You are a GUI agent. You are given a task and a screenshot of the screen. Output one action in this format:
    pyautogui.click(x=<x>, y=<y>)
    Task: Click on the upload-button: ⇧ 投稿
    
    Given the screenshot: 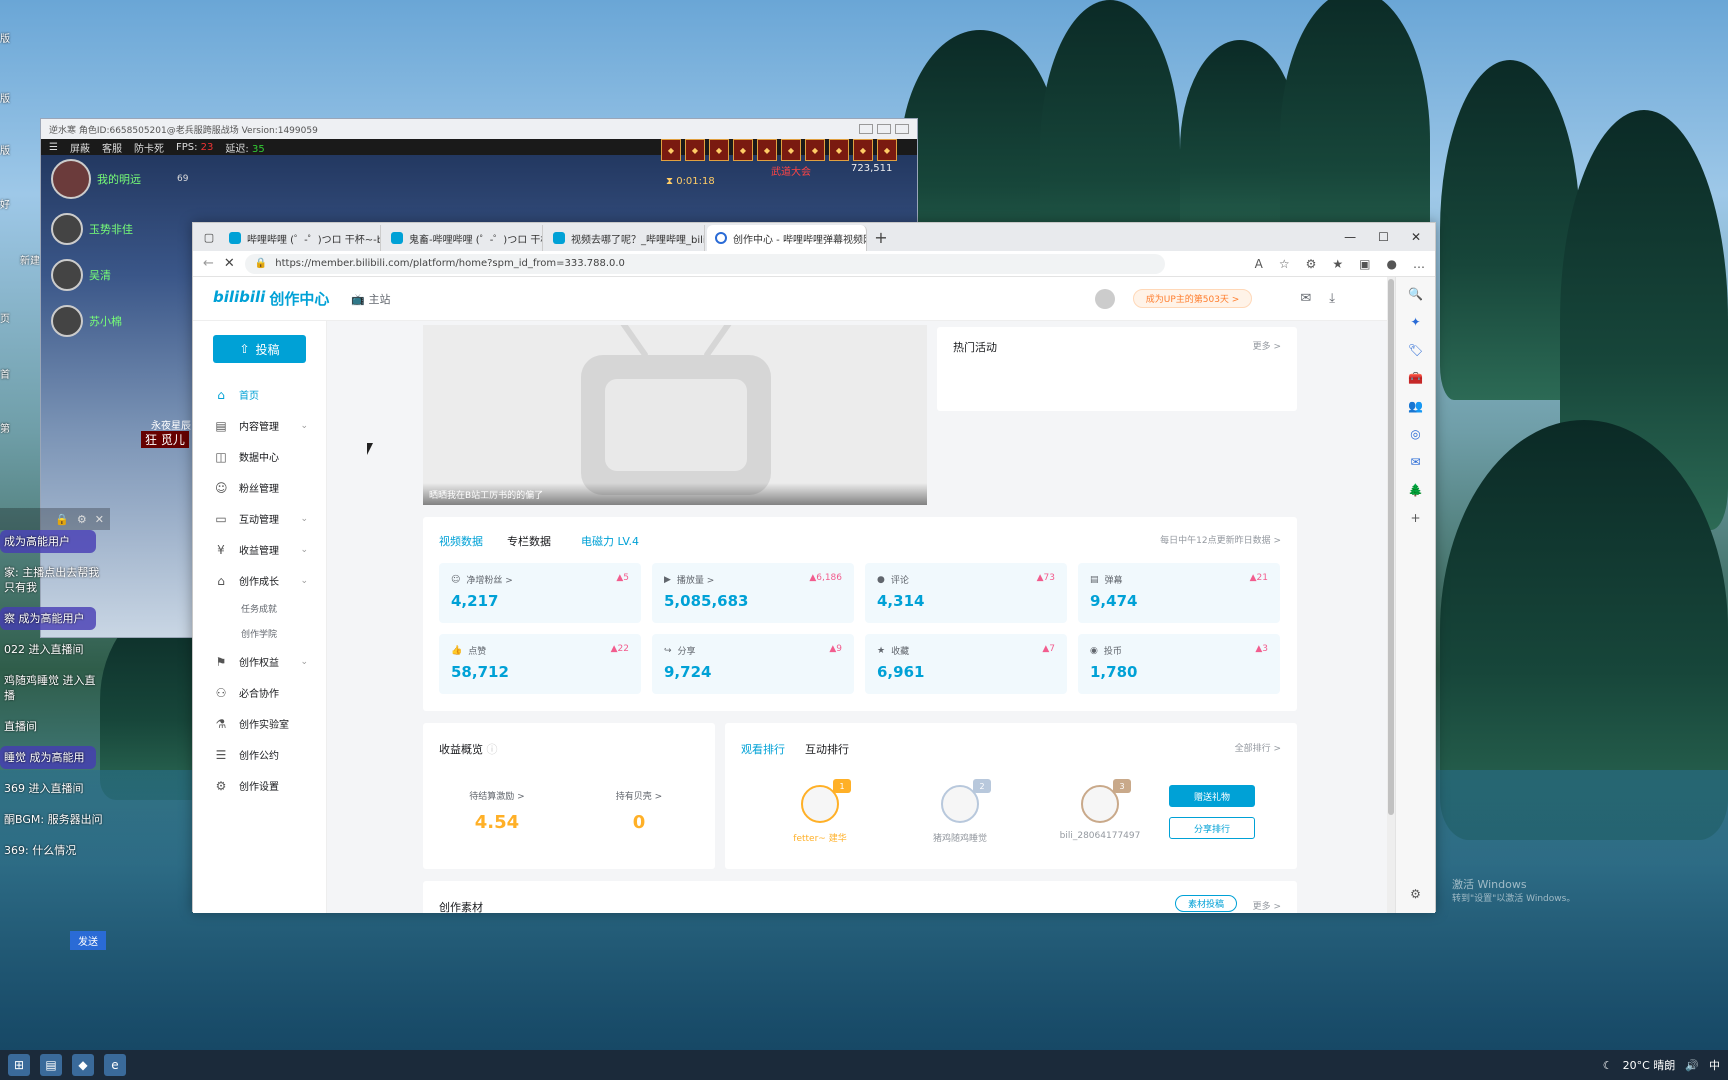 What is the action you would take?
    pyautogui.click(x=259, y=349)
    